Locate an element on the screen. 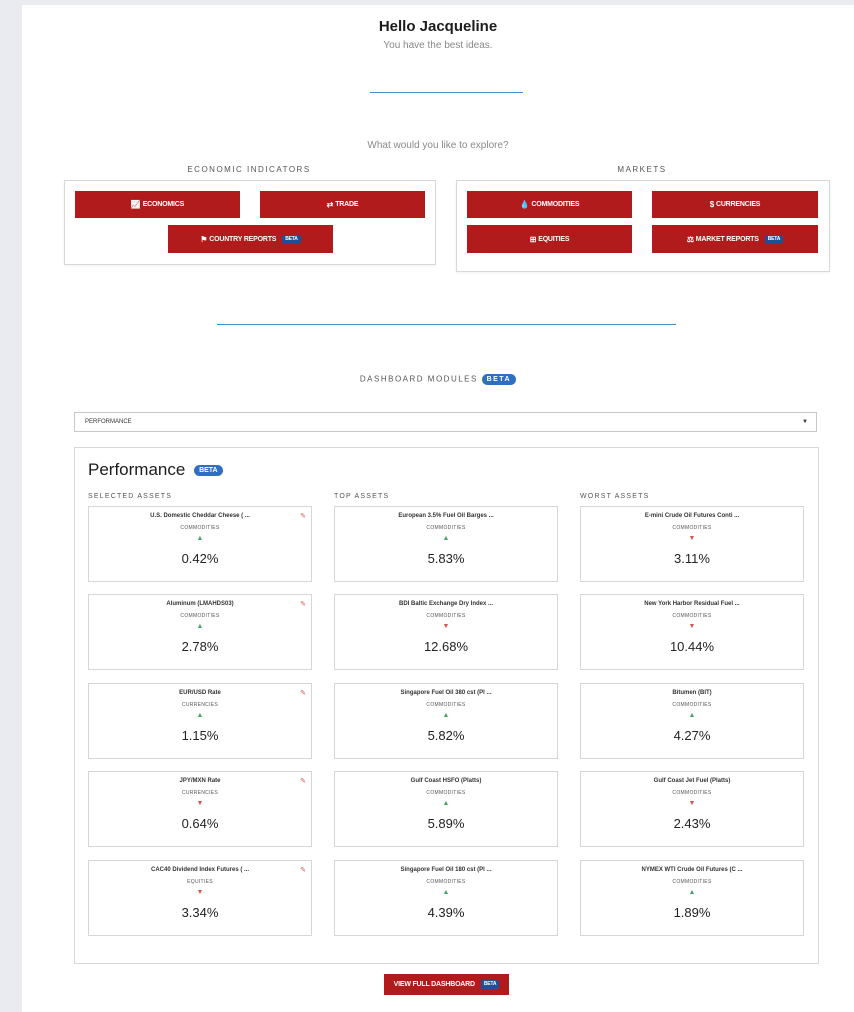 The height and width of the screenshot is (1012, 854). economics-button: 📈 ECONOMICS is located at coordinates (157, 204).